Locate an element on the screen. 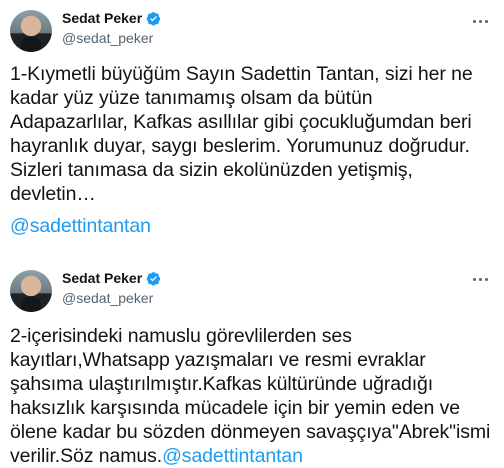  tweet-text-line: kadar yüz yüze tanımamış olsam da bütün is located at coordinates (191, 98).